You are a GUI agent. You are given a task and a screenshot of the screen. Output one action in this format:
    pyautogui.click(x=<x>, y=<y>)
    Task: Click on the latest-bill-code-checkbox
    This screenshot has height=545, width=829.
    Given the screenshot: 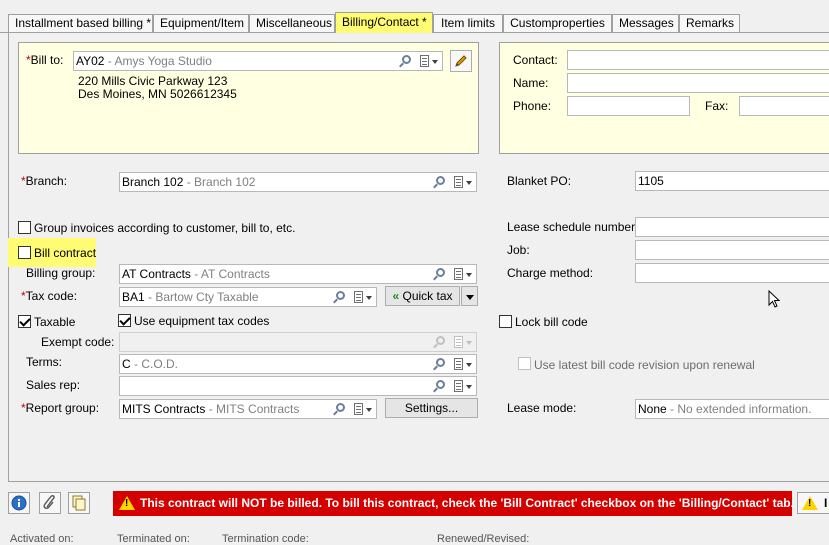 What is the action you would take?
    pyautogui.click(x=524, y=363)
    